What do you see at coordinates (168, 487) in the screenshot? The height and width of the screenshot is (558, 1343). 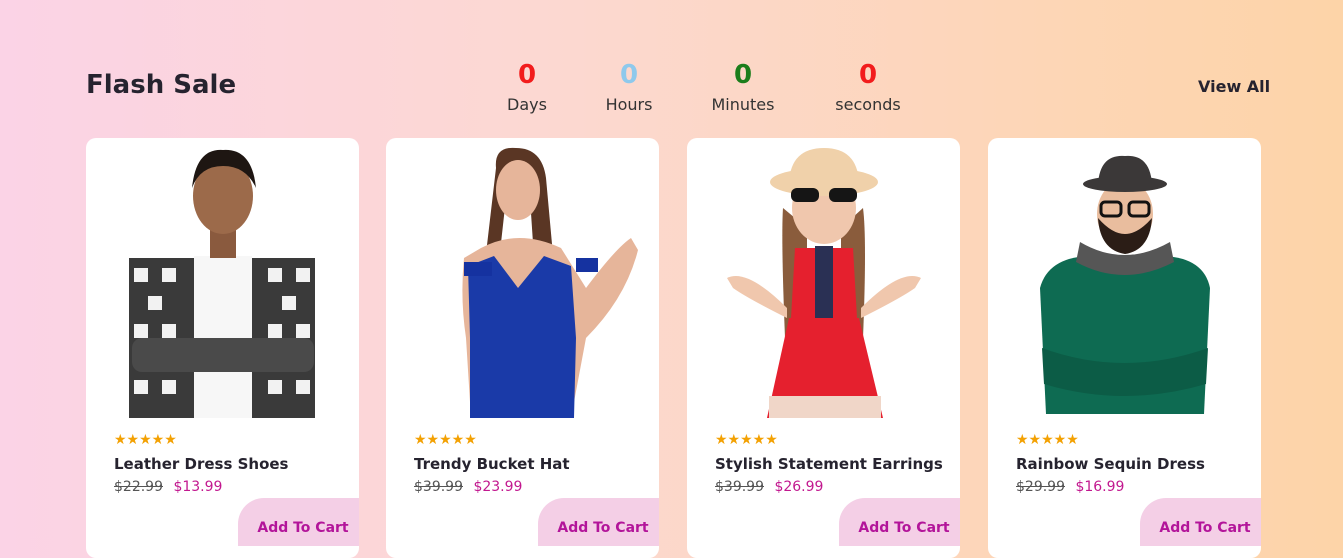 I see `product-price: $22.99 $13.99` at bounding box center [168, 487].